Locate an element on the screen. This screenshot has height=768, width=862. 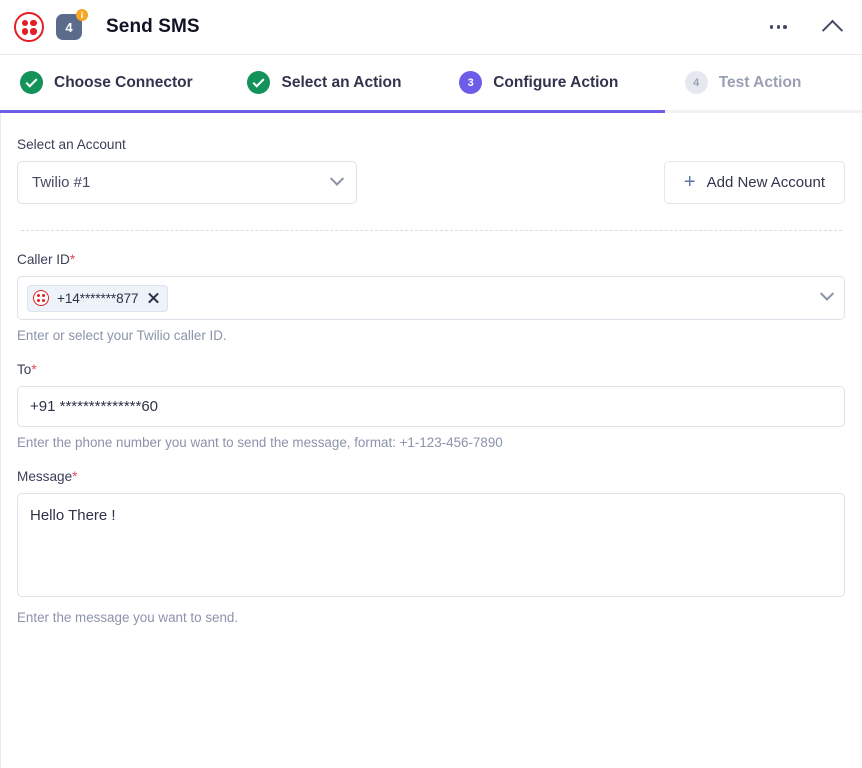
message-label-text: Message is located at coordinates (45, 476).